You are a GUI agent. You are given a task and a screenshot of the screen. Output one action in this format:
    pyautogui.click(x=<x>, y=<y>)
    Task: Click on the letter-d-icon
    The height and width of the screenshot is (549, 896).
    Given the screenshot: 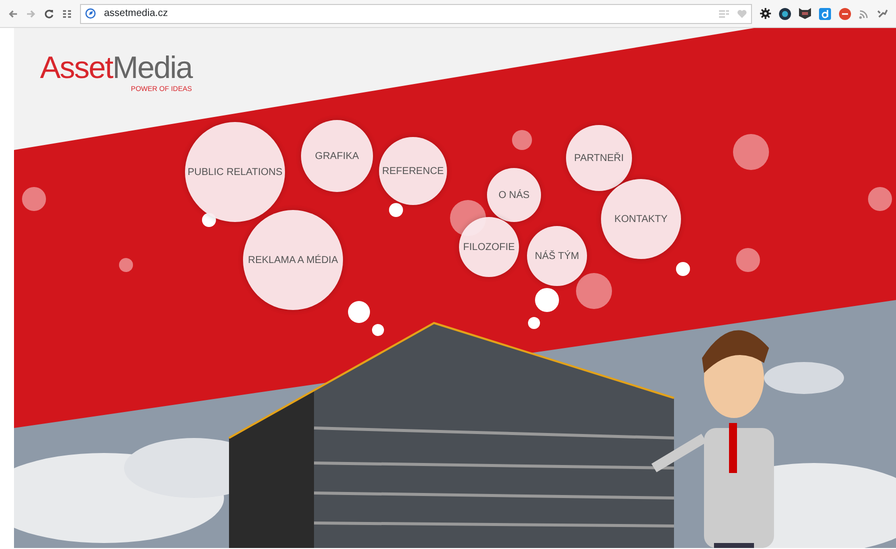 What is the action you would take?
    pyautogui.click(x=825, y=14)
    